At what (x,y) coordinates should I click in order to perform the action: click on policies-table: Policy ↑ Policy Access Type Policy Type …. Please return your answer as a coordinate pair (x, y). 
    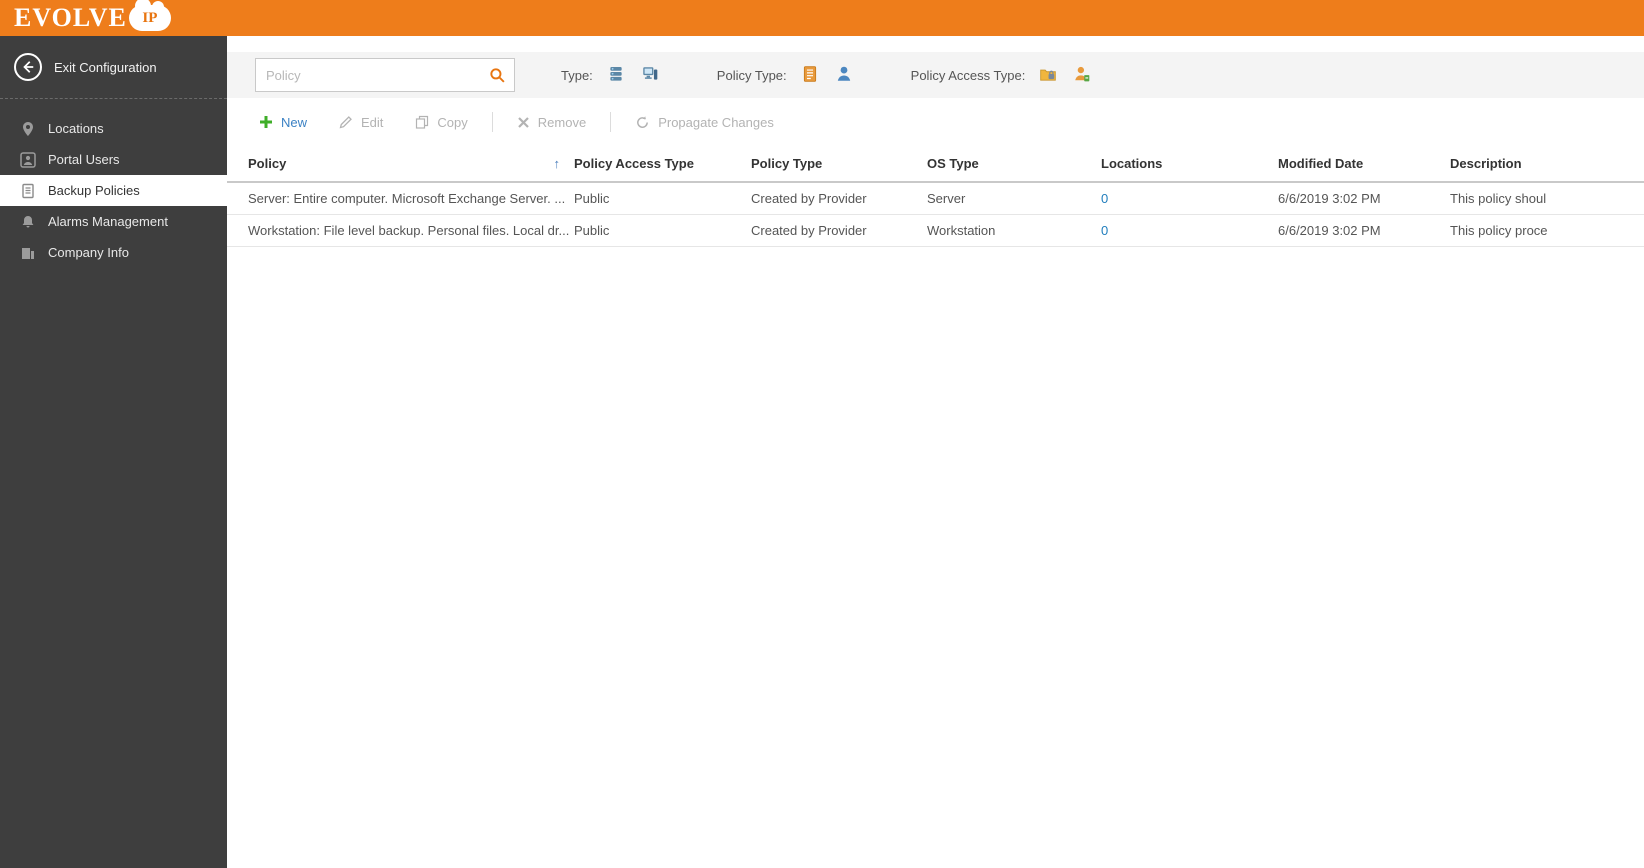
    Looking at the image, I should click on (935, 196).